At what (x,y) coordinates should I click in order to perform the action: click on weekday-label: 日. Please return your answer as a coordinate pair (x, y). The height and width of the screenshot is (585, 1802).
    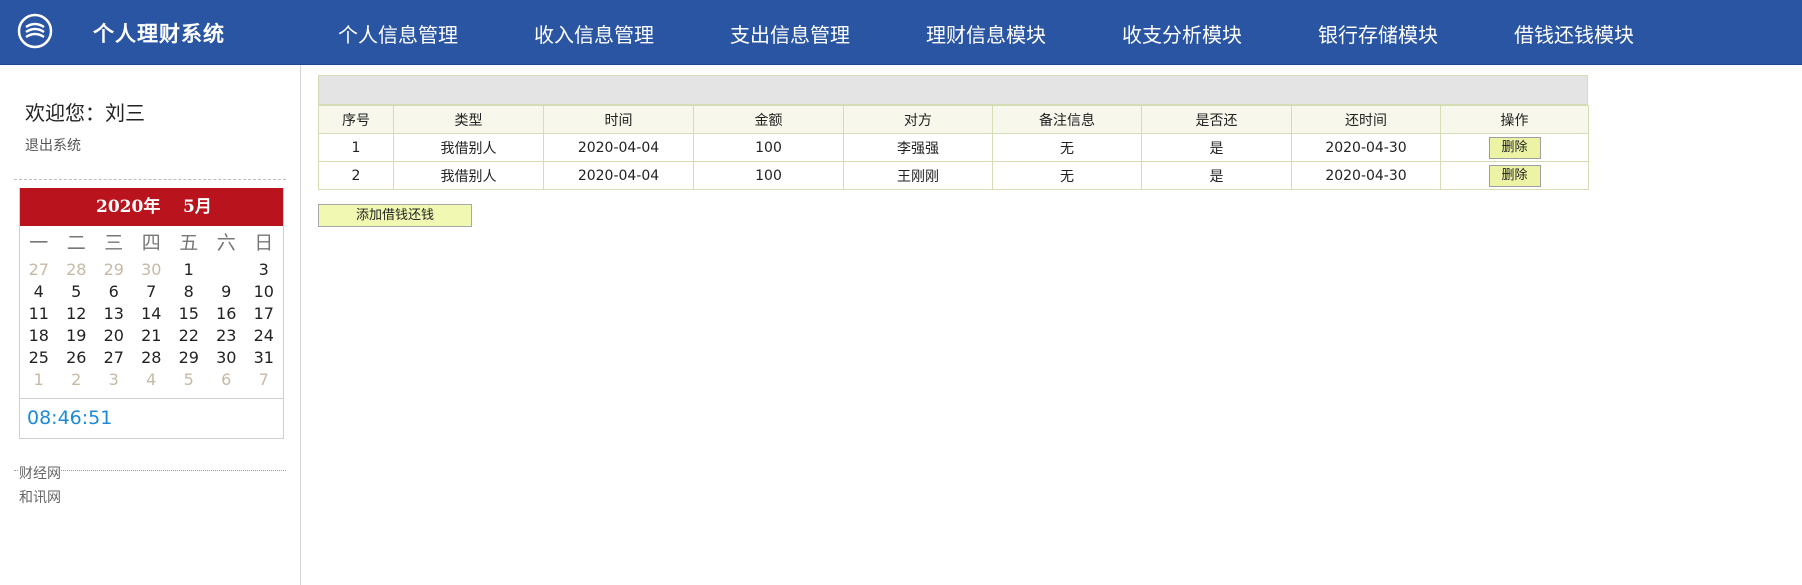
    Looking at the image, I should click on (264, 242).